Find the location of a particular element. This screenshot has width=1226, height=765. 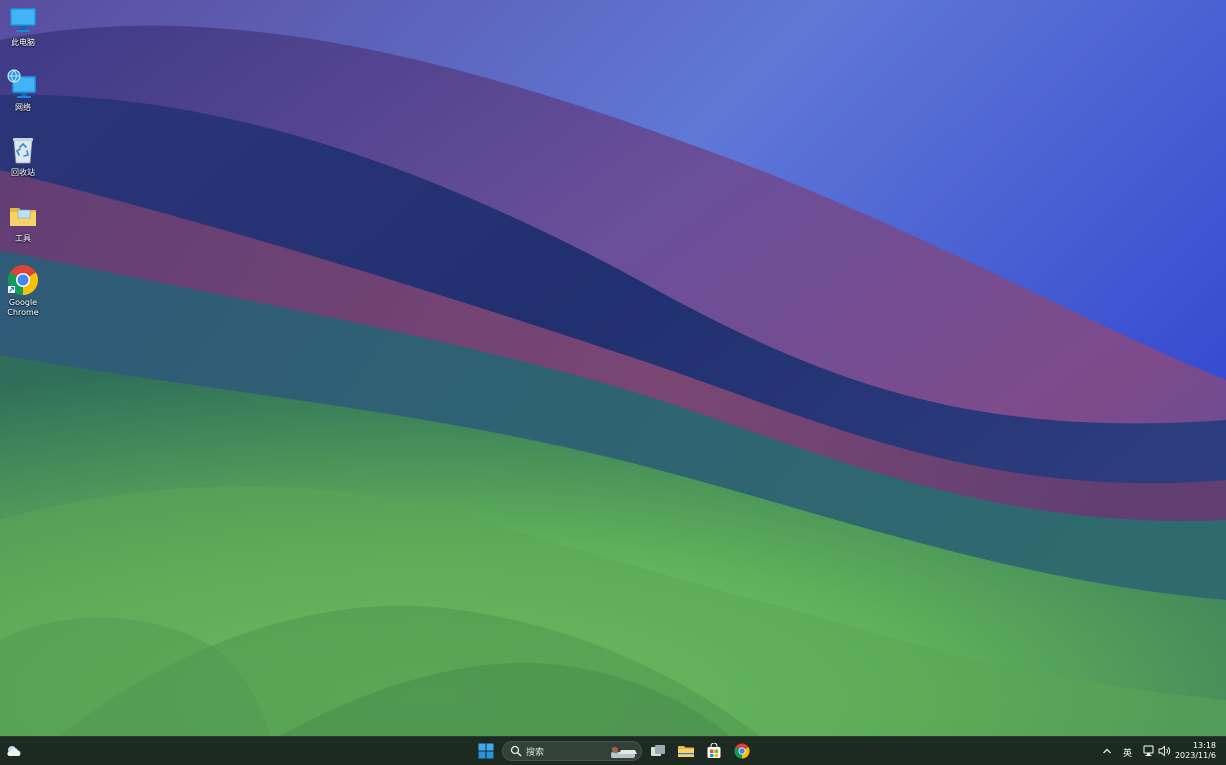

desktop-icon-this-pc: 此电脑 is located at coordinates (23, 26).